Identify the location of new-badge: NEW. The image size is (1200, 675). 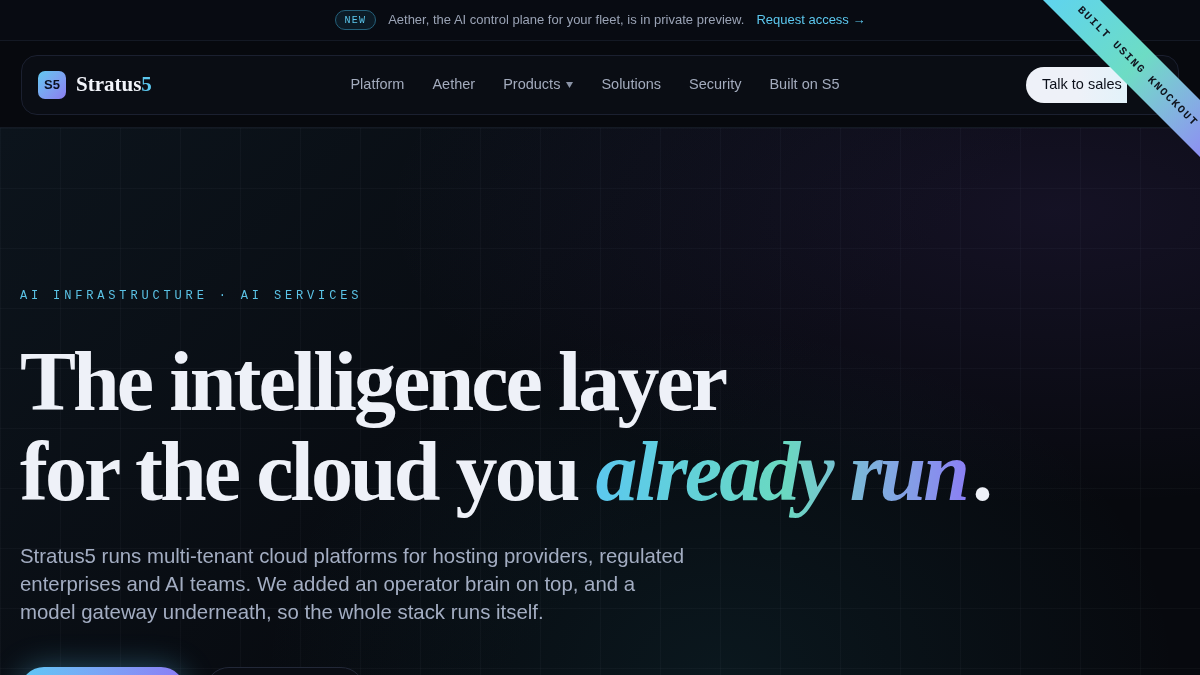
(355, 20).